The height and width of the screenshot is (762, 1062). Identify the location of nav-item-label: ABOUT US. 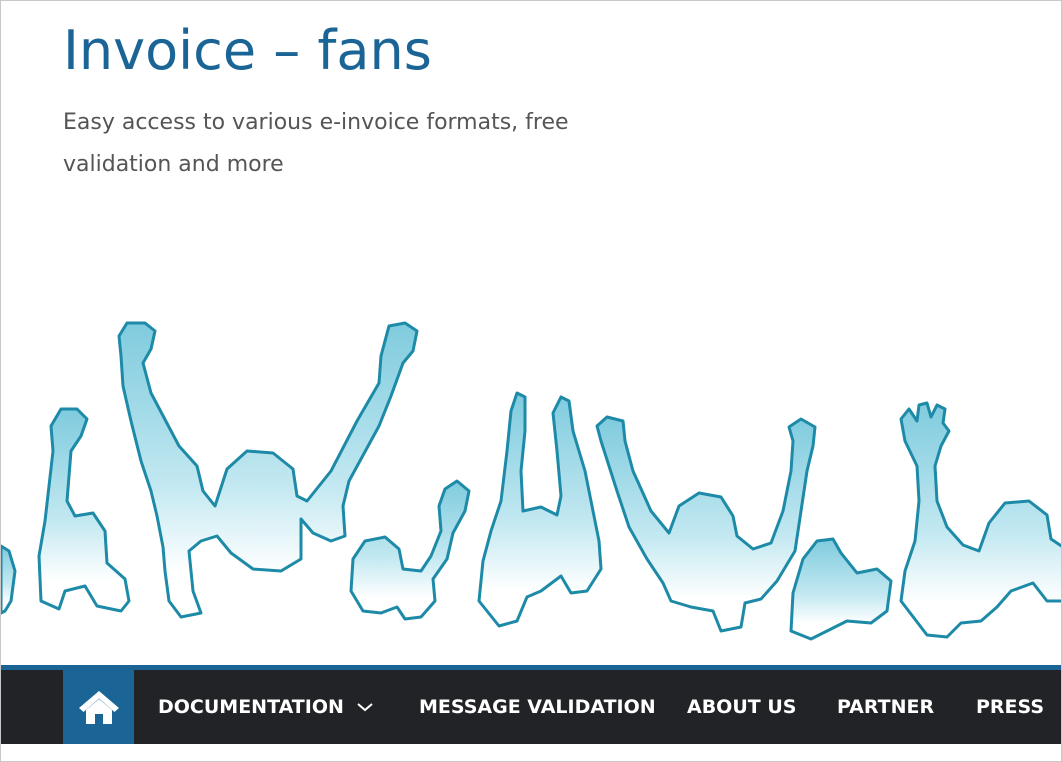
(742, 707).